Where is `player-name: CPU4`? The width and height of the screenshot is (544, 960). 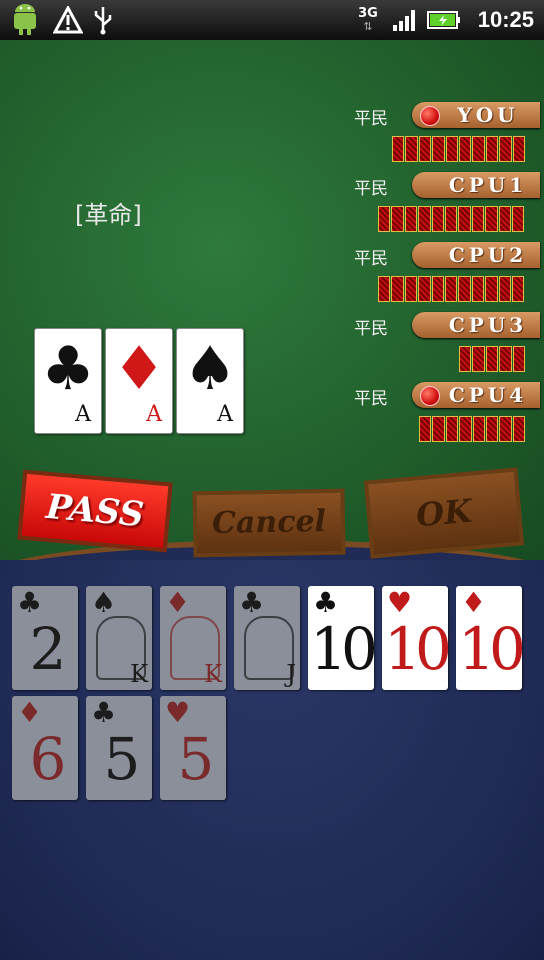
player-name: CPU4 is located at coordinates (488, 395).